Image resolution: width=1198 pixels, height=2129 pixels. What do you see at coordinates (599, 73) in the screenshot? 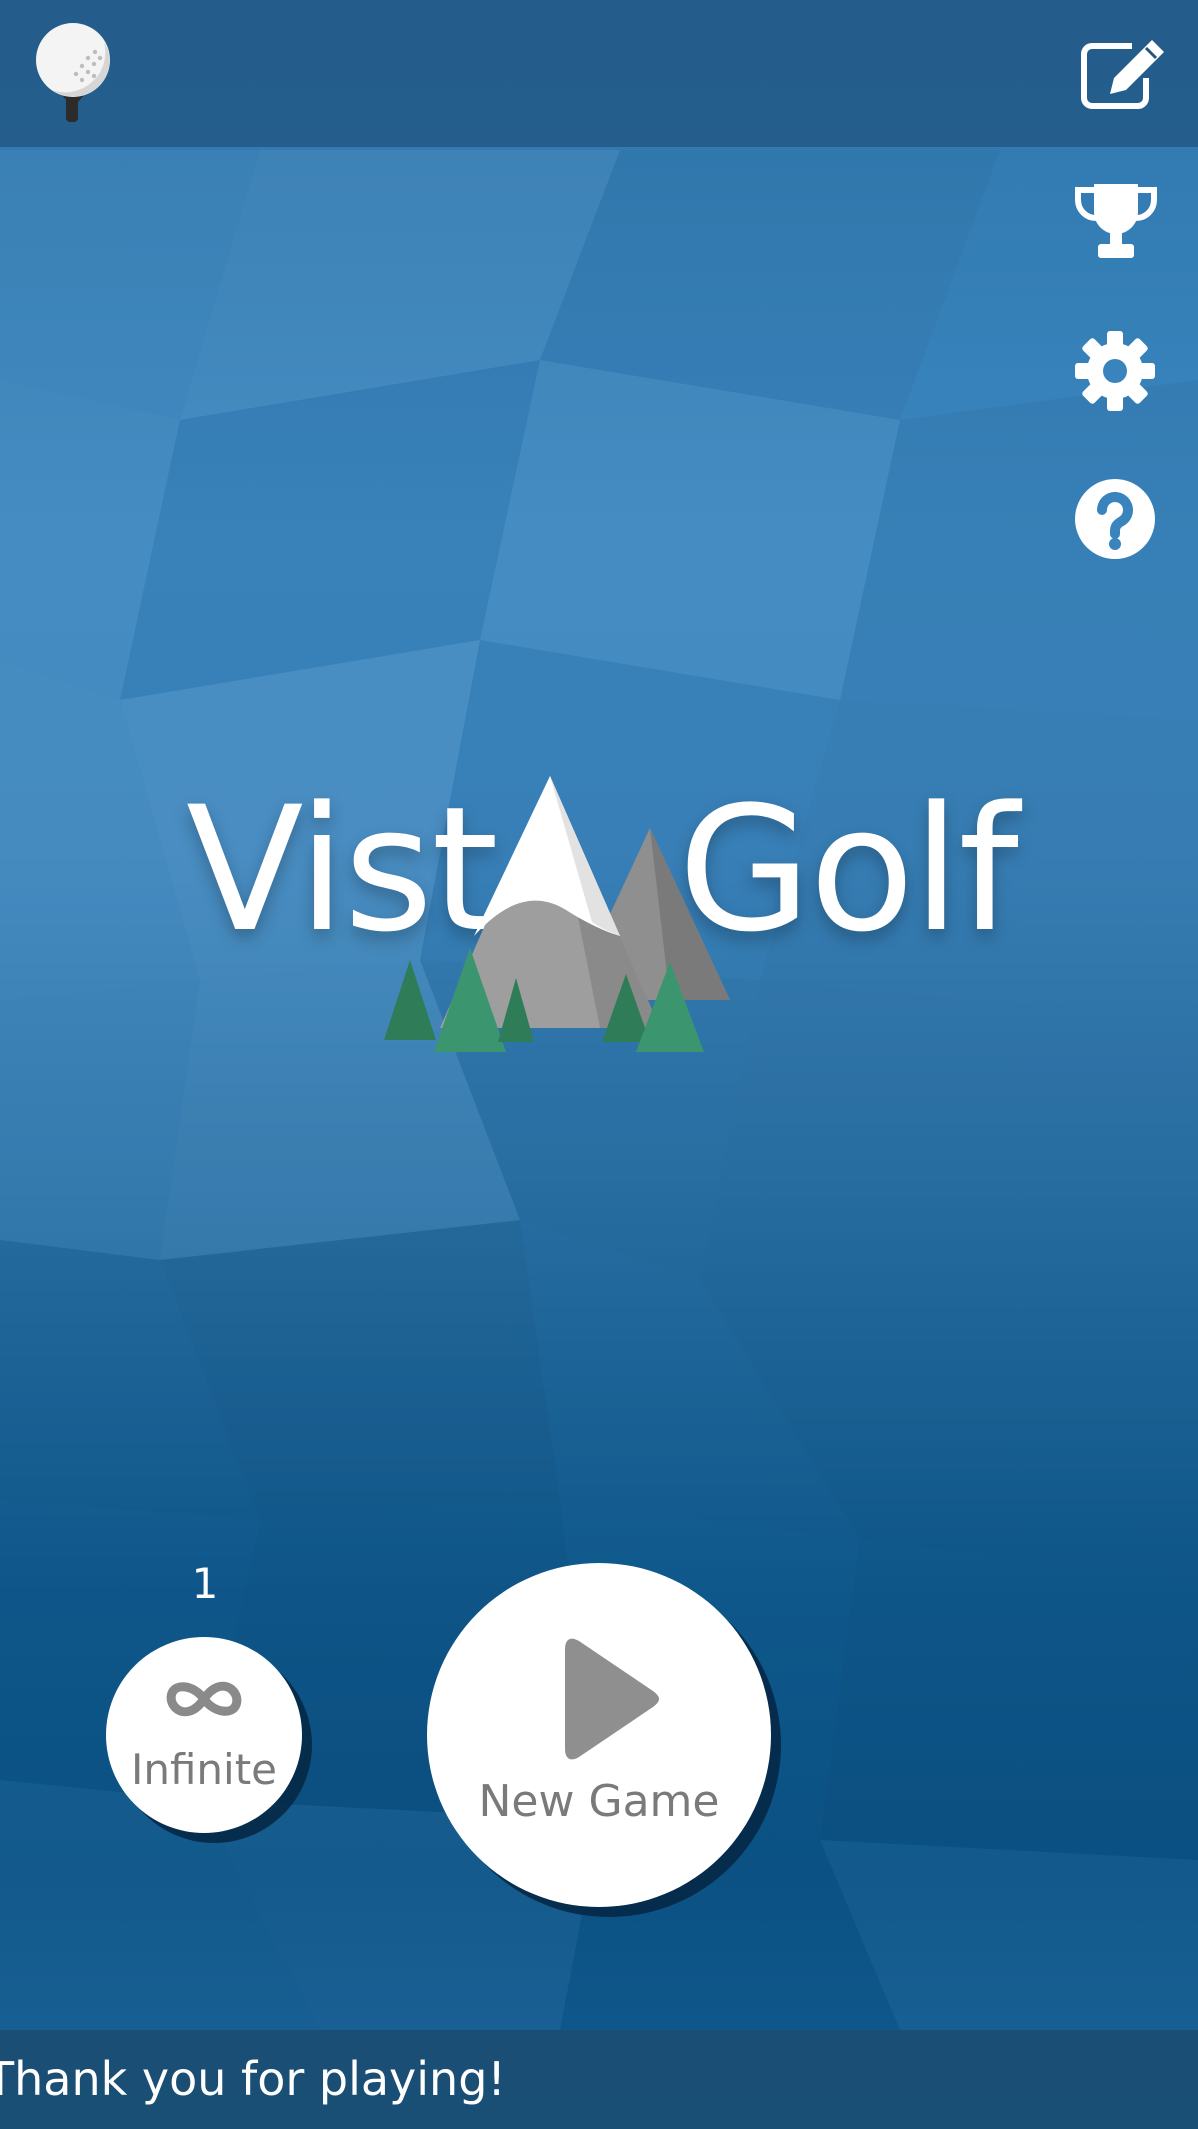
I see `top-bar` at bounding box center [599, 73].